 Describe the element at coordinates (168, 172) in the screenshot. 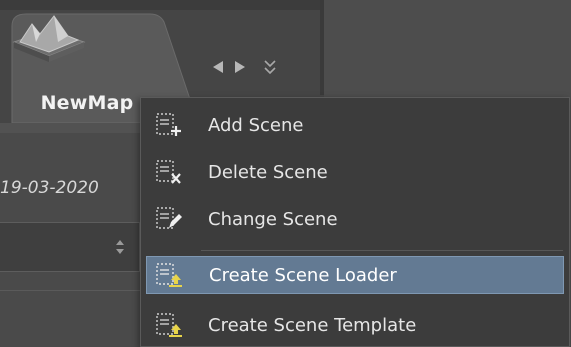

I see `delete-scene-icon` at that location.